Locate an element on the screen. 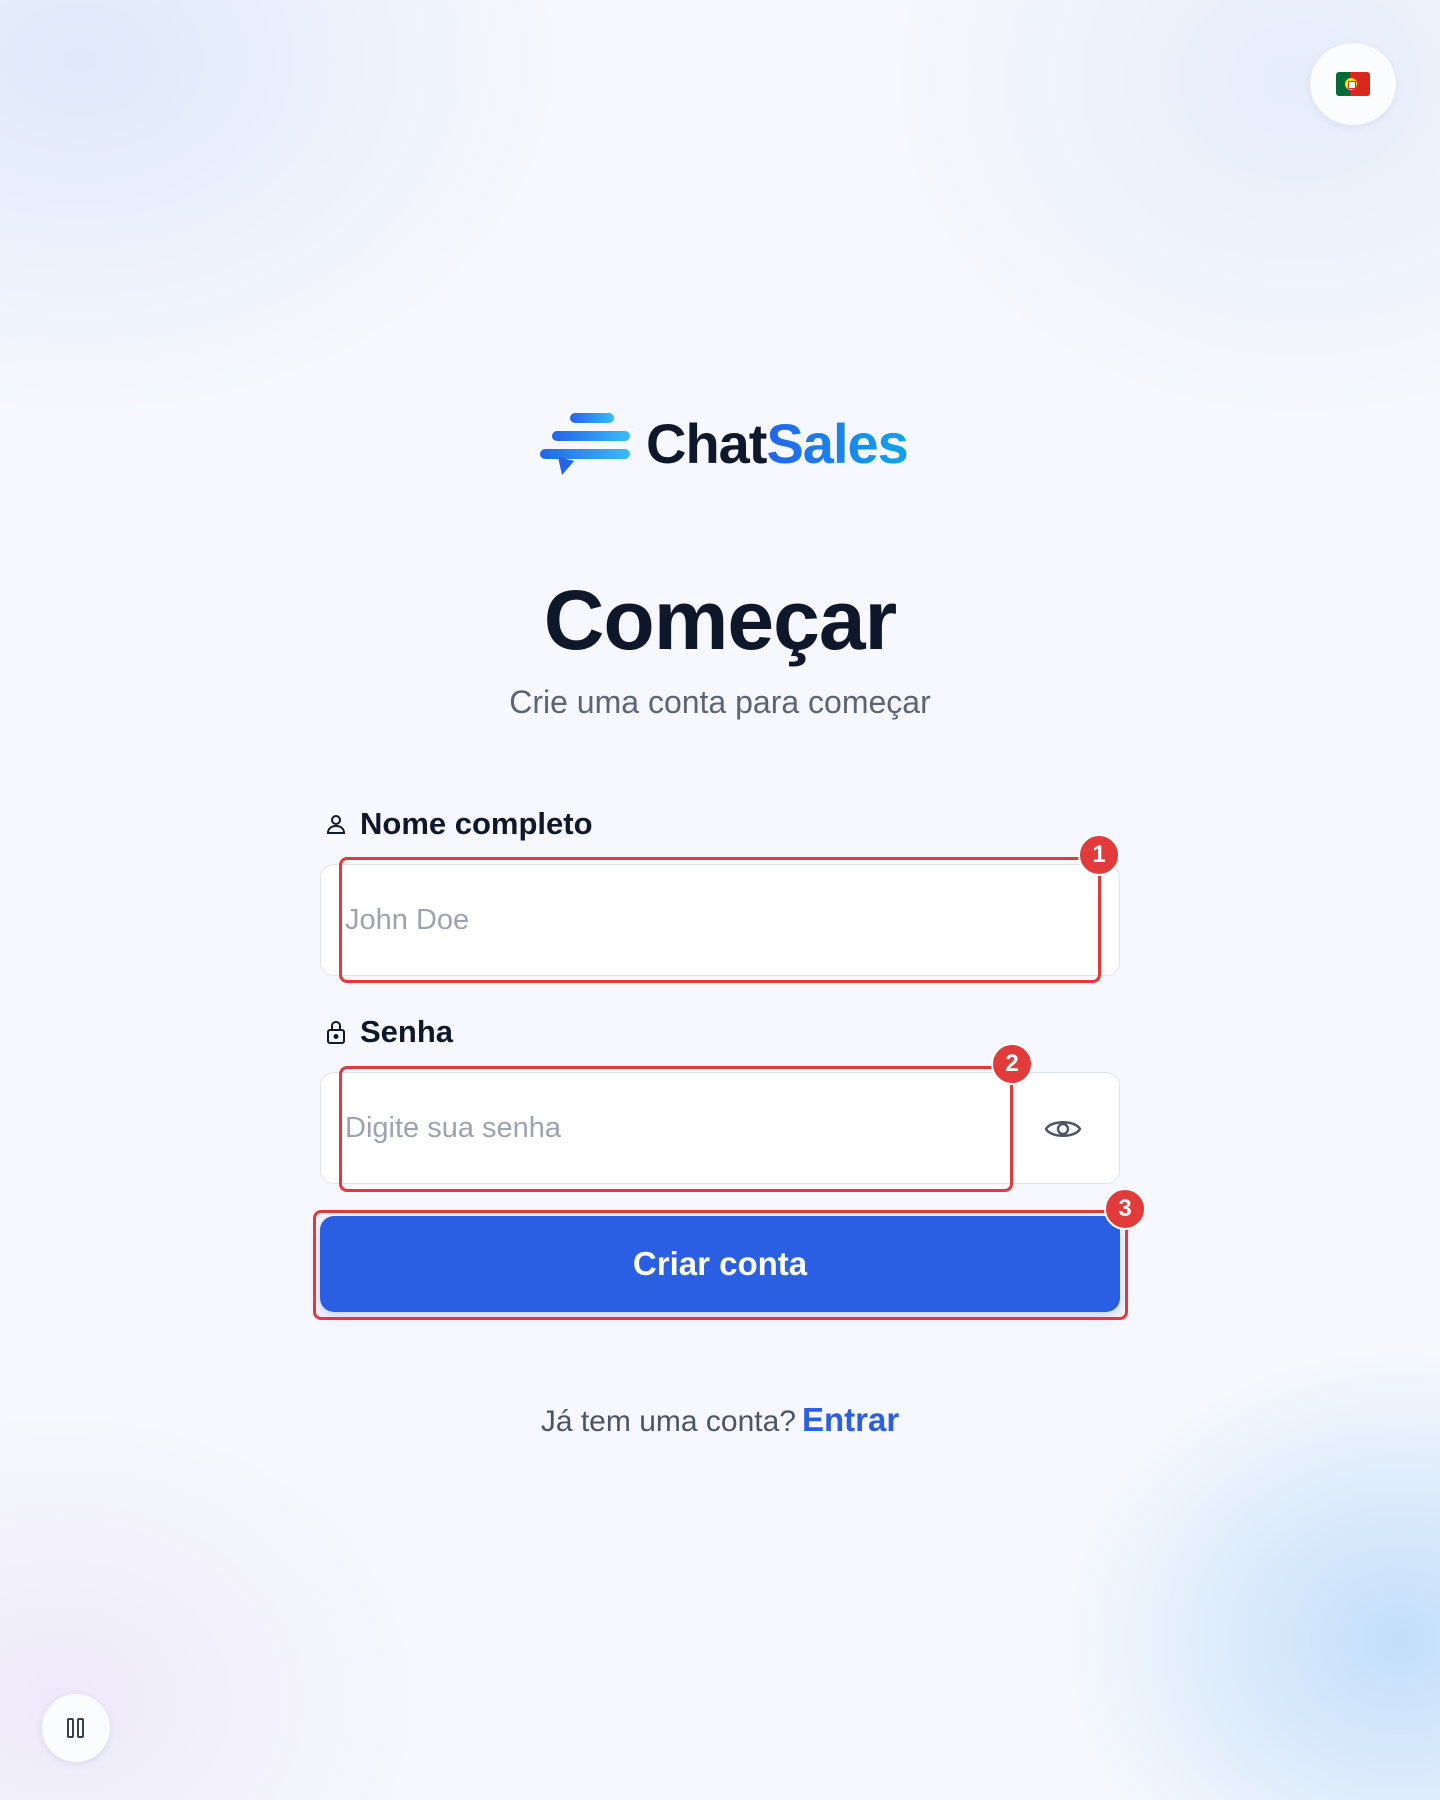 Image resolution: width=1440 pixels, height=1800 pixels. password-label: Senha is located at coordinates (387, 1032).